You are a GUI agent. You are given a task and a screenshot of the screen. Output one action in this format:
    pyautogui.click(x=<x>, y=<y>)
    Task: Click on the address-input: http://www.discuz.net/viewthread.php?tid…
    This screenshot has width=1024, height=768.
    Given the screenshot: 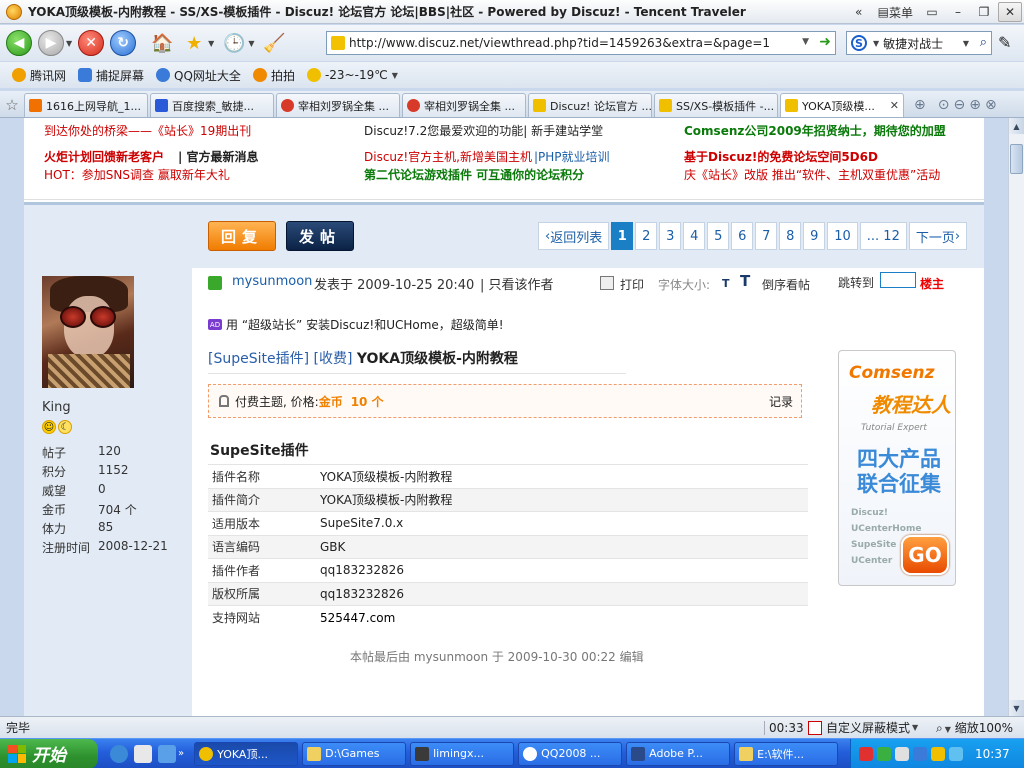 What is the action you would take?
    pyautogui.click(x=559, y=43)
    